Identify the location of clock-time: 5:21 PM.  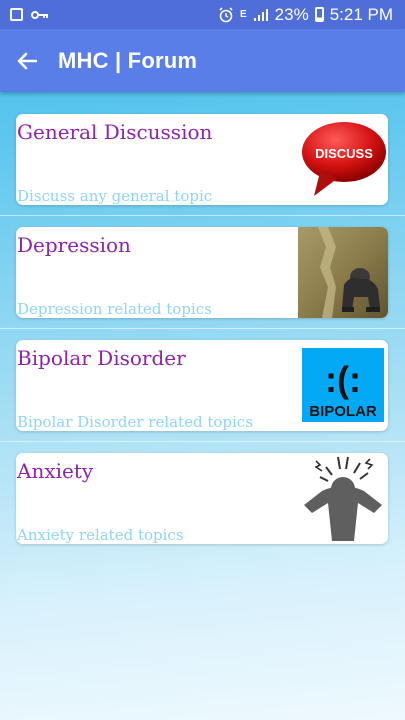
(361, 14).